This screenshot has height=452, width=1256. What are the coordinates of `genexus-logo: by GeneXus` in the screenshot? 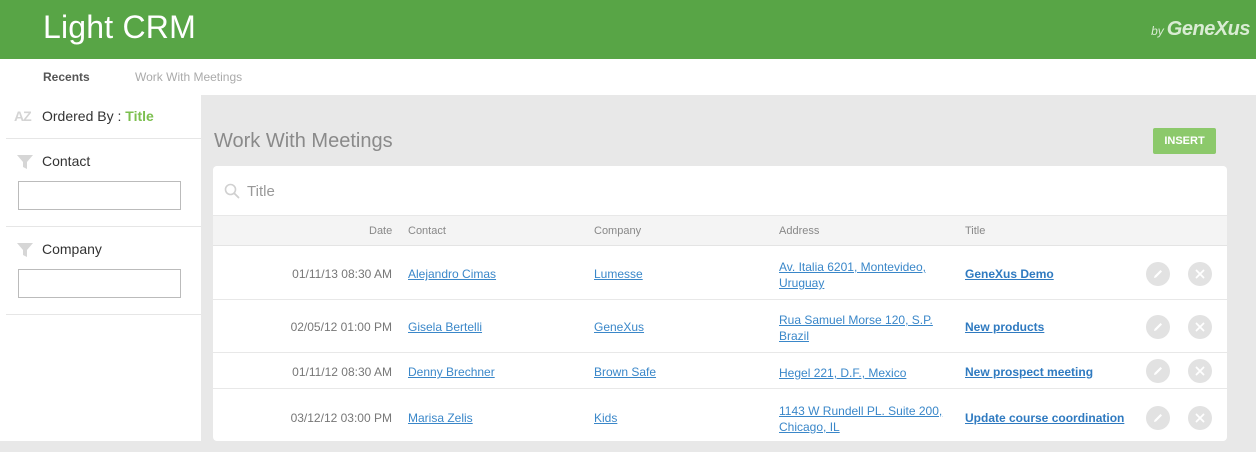 It's located at (1200, 29).